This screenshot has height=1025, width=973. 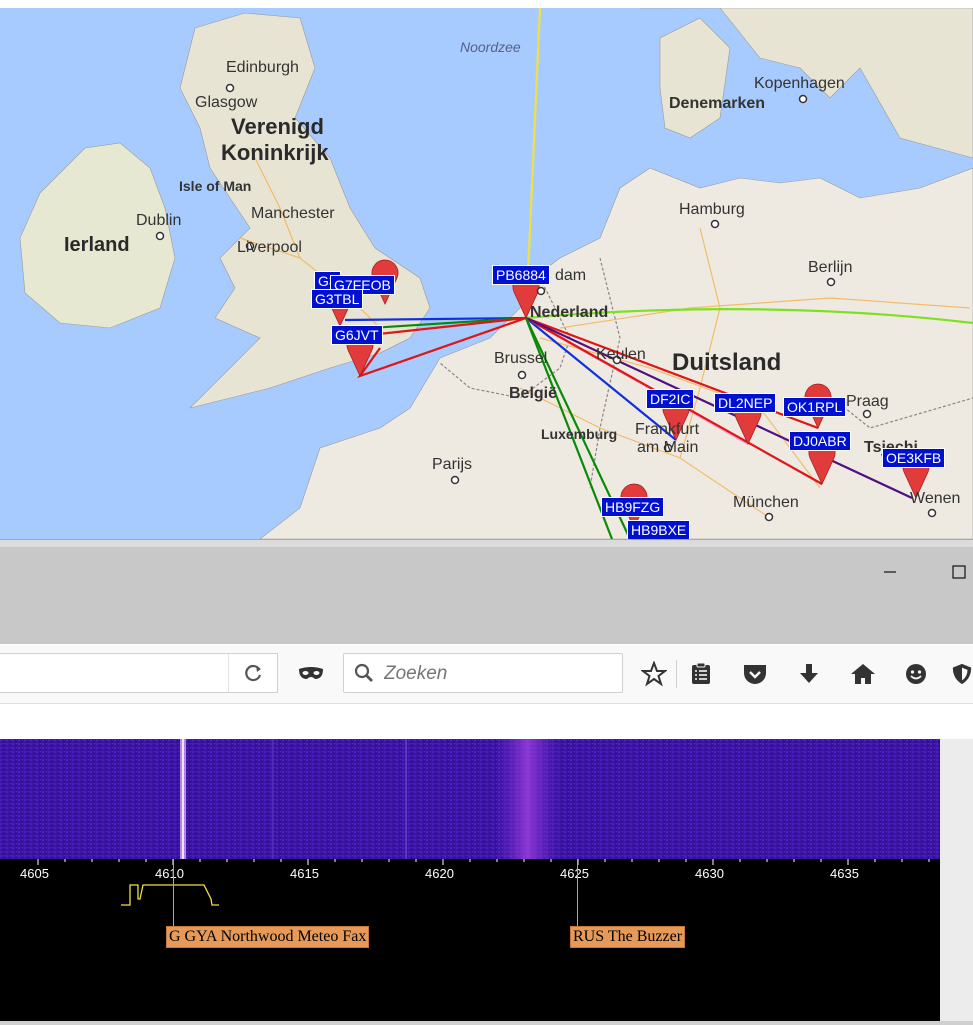 I want to click on callsign-g6jvt: G6JVT, so click(x=357, y=335).